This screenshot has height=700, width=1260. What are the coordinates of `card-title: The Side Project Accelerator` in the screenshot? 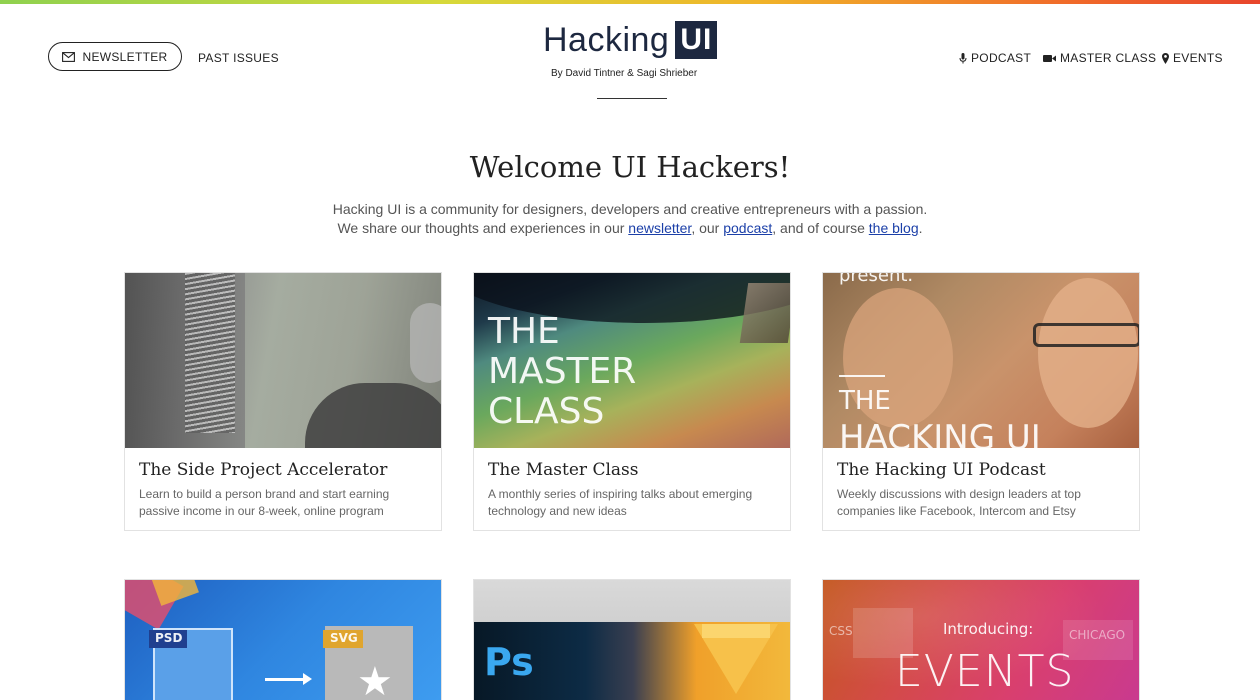 It's located at (263, 470).